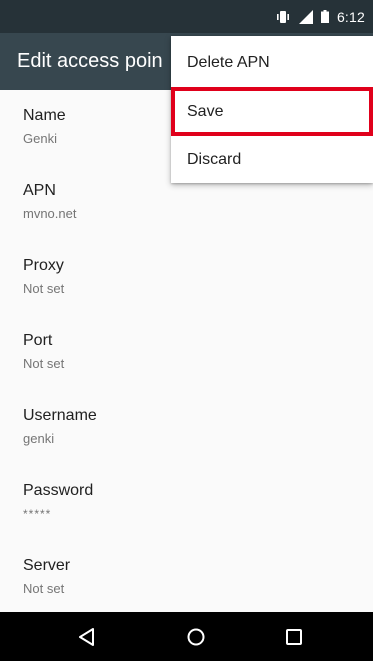  I want to click on pref-title: Proxy, so click(43, 265).